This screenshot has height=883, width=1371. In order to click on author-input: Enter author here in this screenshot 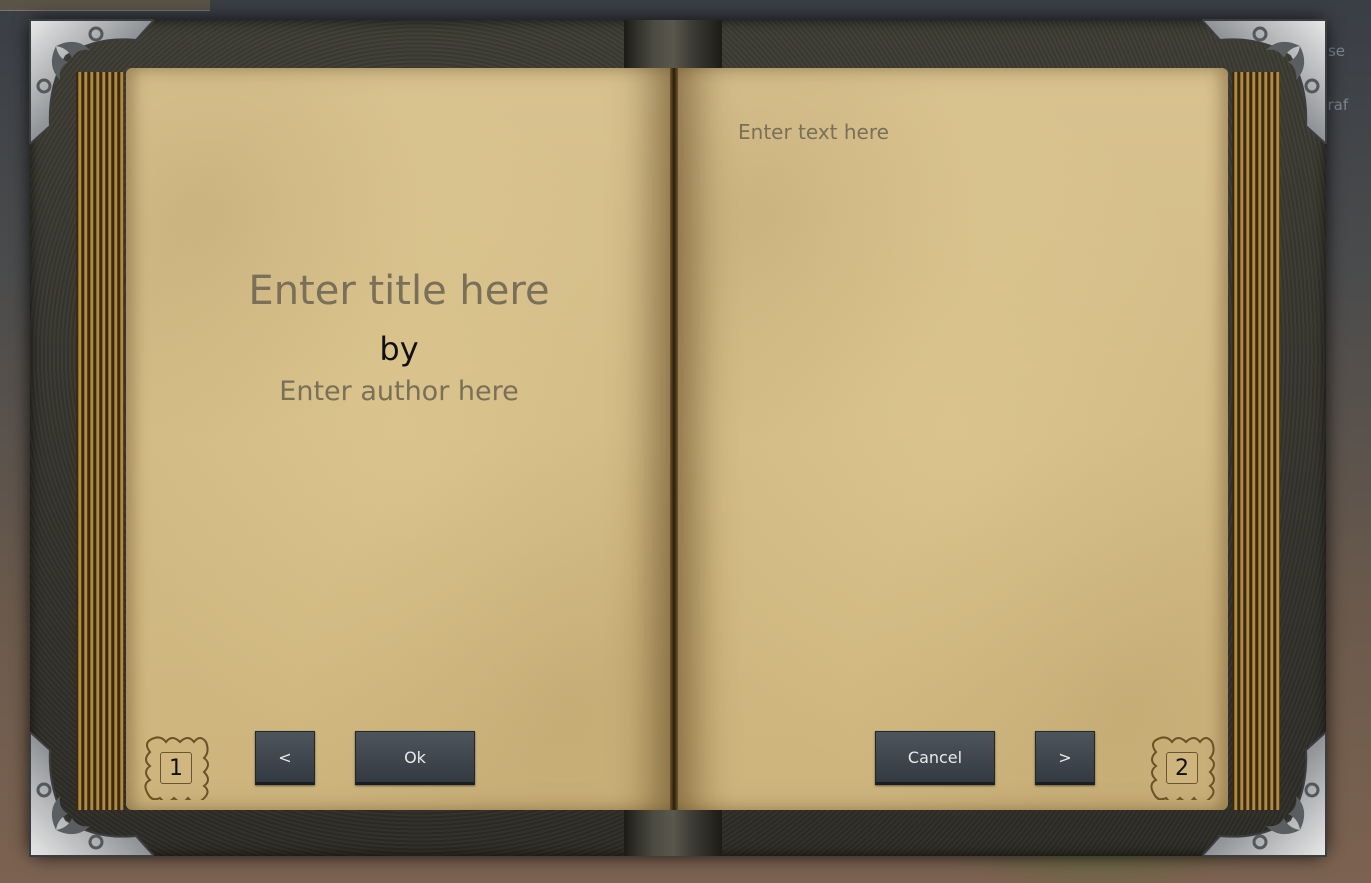, I will do `click(399, 391)`.